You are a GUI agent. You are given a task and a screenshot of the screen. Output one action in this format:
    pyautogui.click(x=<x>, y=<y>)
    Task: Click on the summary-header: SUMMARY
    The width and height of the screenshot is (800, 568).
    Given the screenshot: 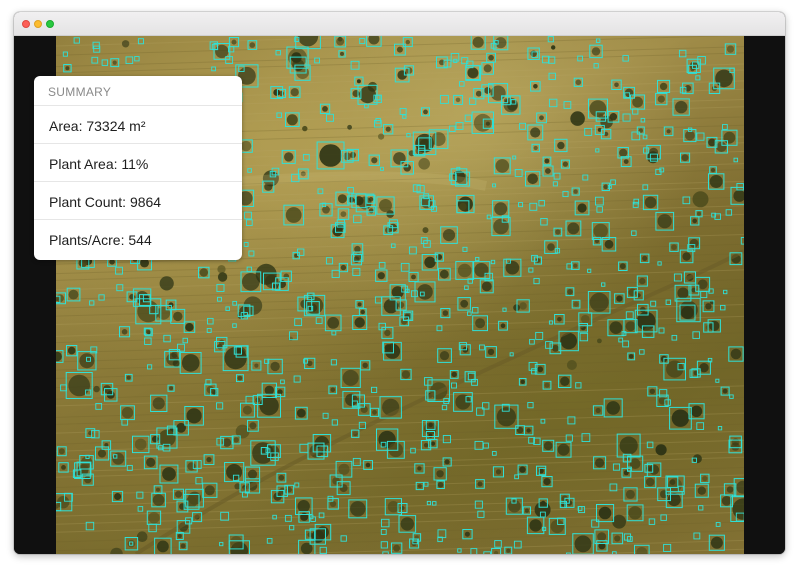 What is the action you would take?
    pyautogui.click(x=138, y=91)
    